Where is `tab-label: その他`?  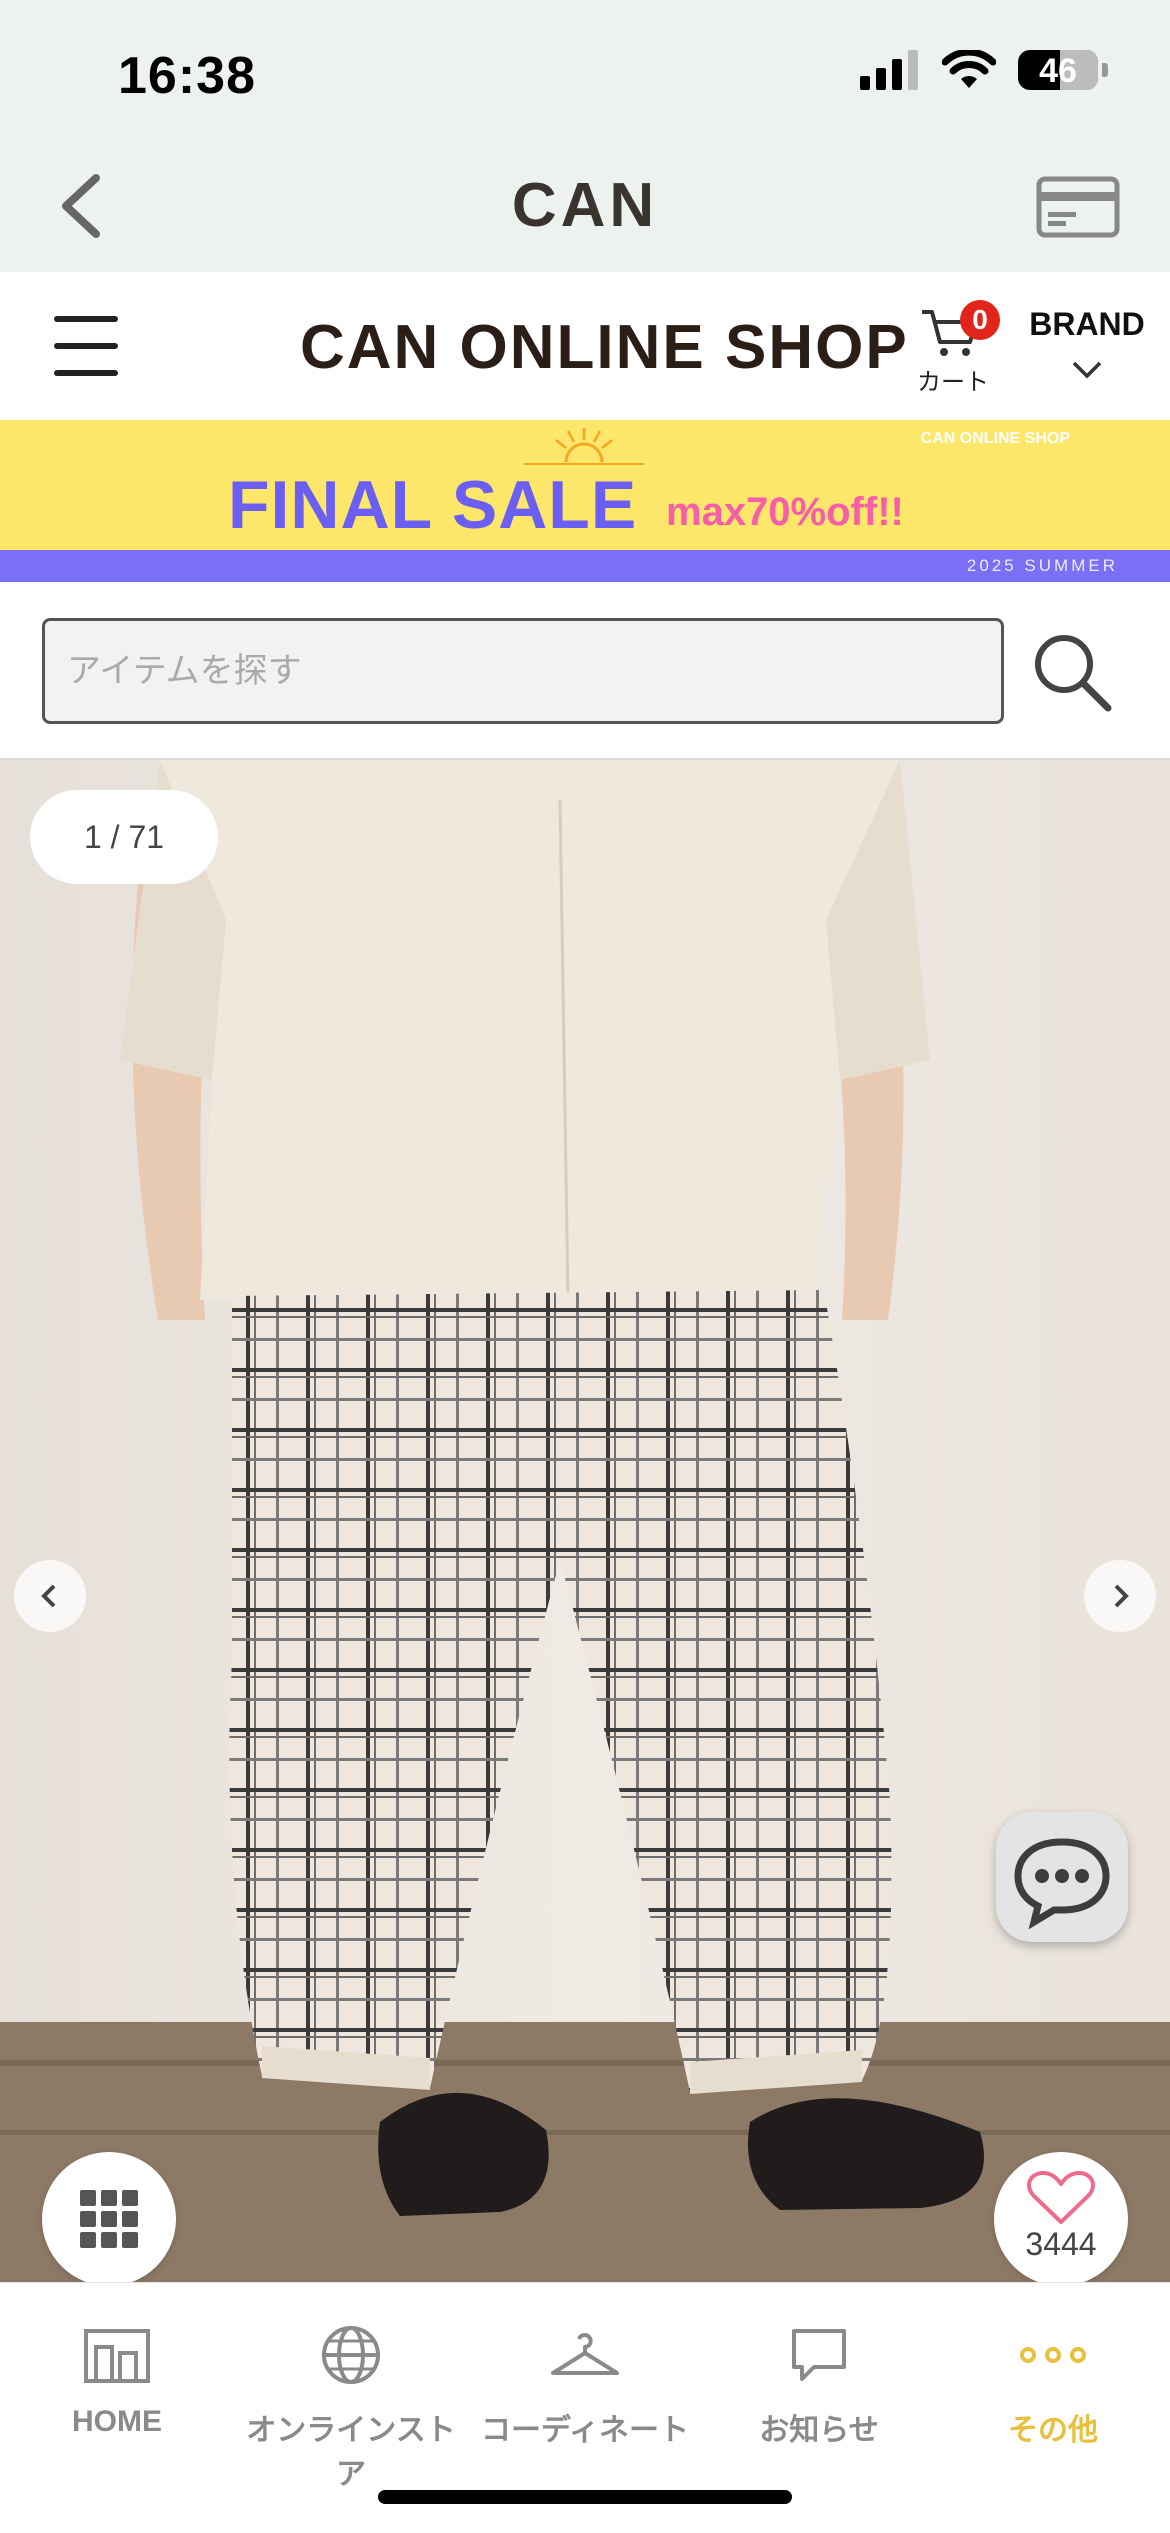
tab-label: その他 is located at coordinates (1053, 2430).